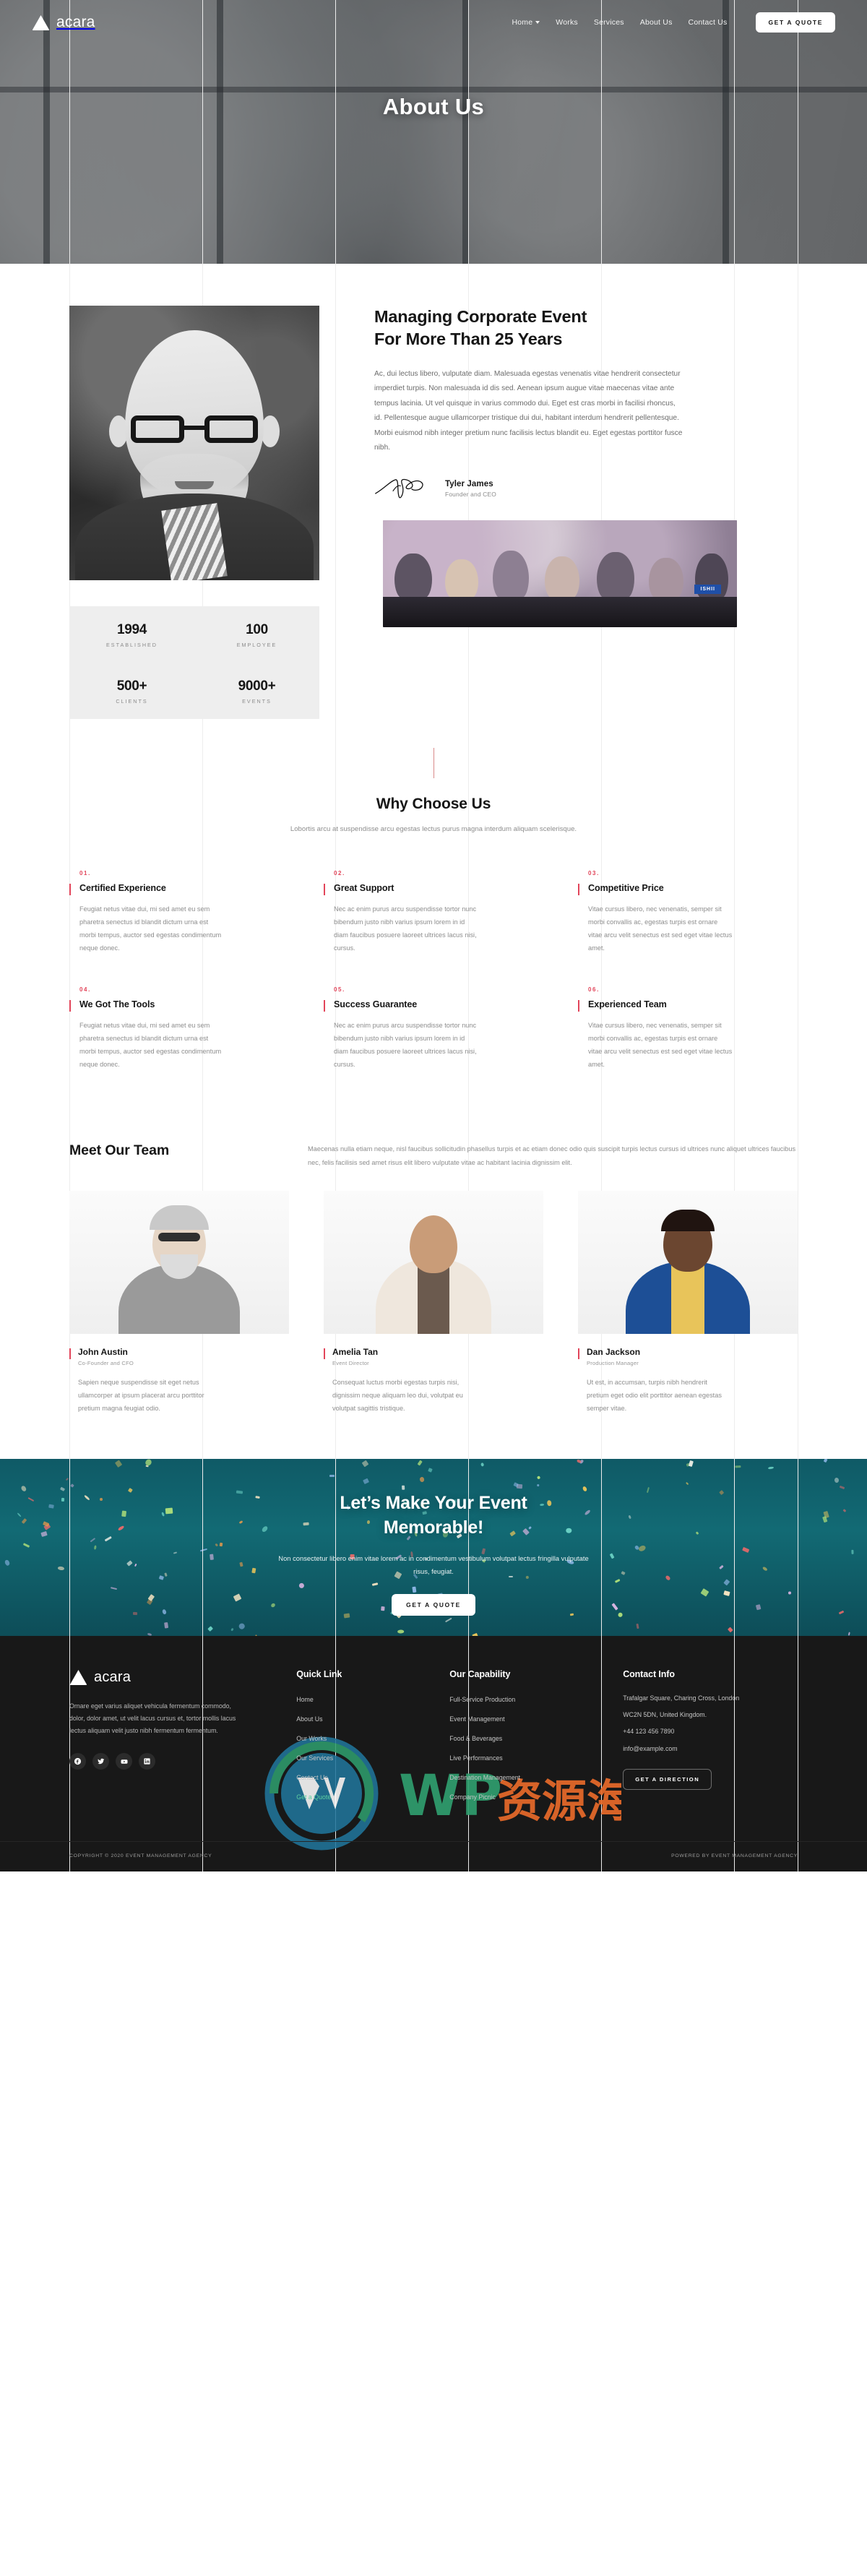 The width and height of the screenshot is (867, 2576). Describe the element at coordinates (627, 1004) in the screenshot. I see `feature-title: Experienced Team` at that location.